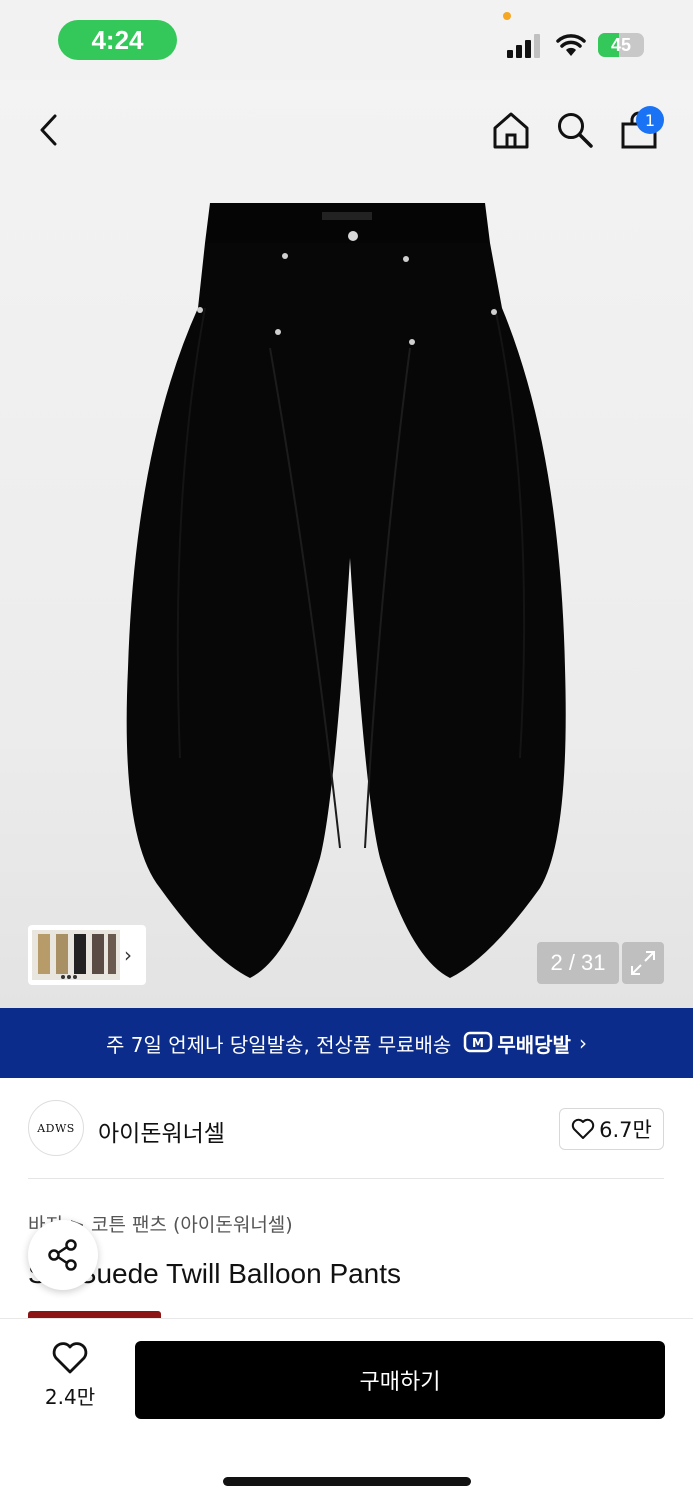 The height and width of the screenshot is (1500, 693). I want to click on share-icon, so click(62, 1255).